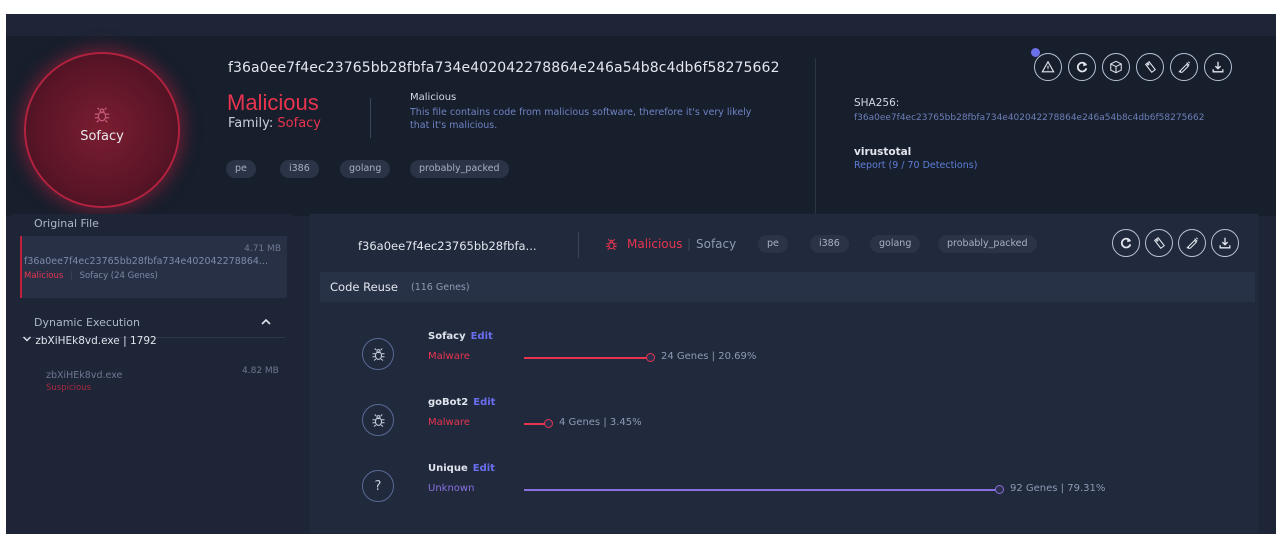  What do you see at coordinates (299, 123) in the screenshot?
I see `family-value: Sofacy` at bounding box center [299, 123].